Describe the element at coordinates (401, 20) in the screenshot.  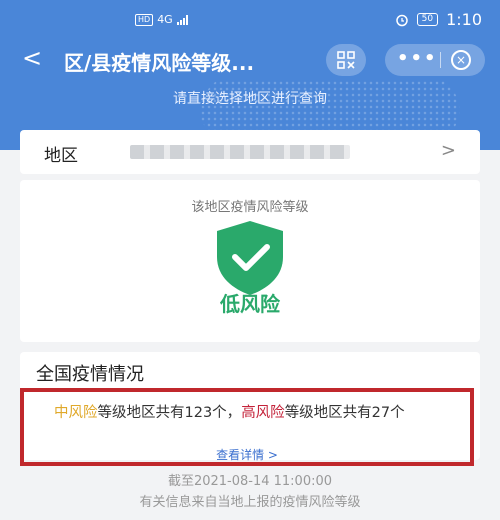
I see `alarm-icon` at that location.